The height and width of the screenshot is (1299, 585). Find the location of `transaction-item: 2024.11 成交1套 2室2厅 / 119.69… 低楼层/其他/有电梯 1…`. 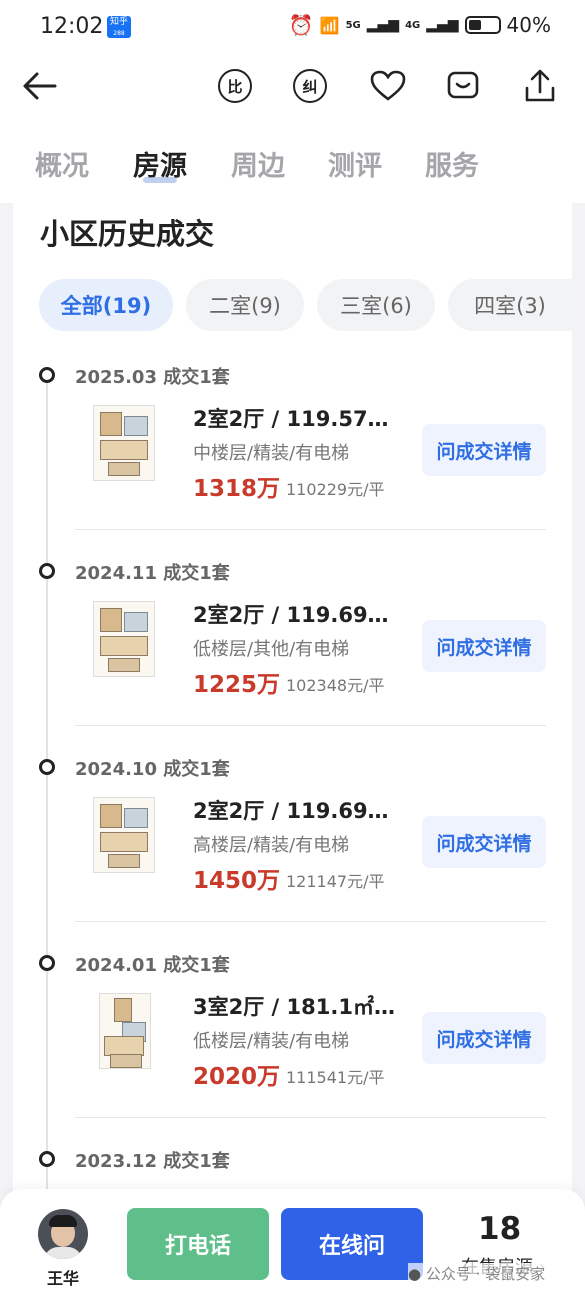

transaction-item: 2024.11 成交1套 2室2厅 / 119.69… 低楼层/其他/有电梯 1… is located at coordinates (292, 651).